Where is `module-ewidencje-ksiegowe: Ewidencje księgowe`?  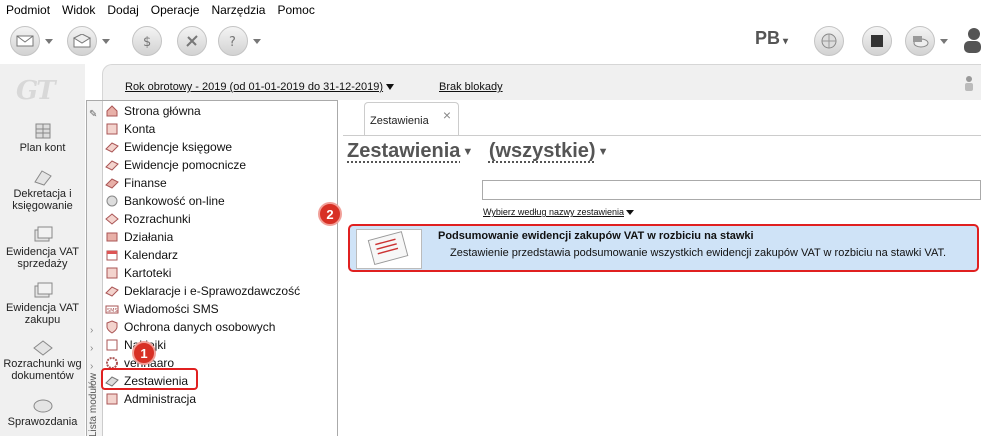 module-ewidencje-ksiegowe: Ewidencje księgowe is located at coordinates (168, 147).